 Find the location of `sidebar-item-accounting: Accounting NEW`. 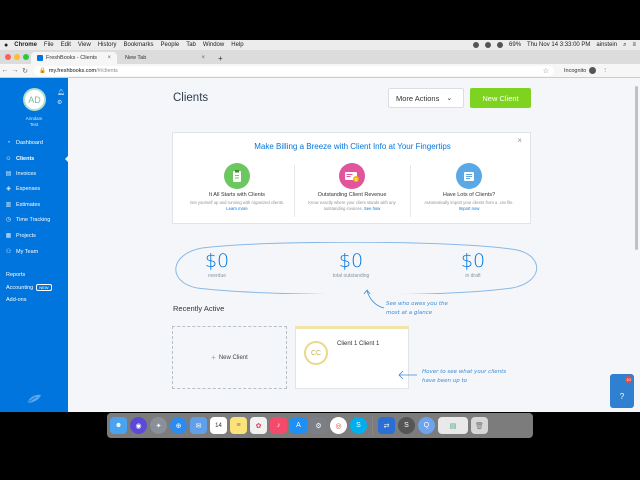

sidebar-item-accounting: Accounting NEW is located at coordinates (29, 287).